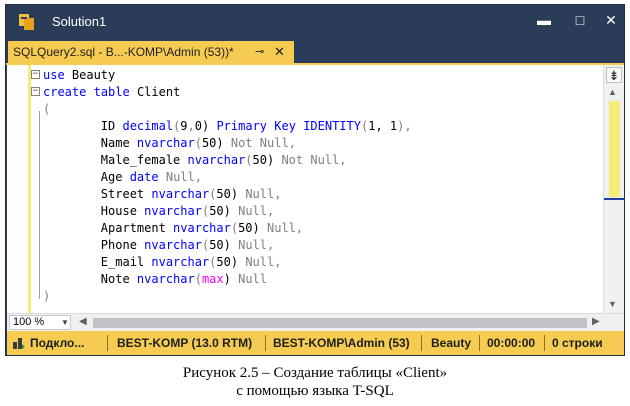 This screenshot has height=406, width=630. What do you see at coordinates (313, 75) in the screenshot?
I see `code-line: − use Beauty` at bounding box center [313, 75].